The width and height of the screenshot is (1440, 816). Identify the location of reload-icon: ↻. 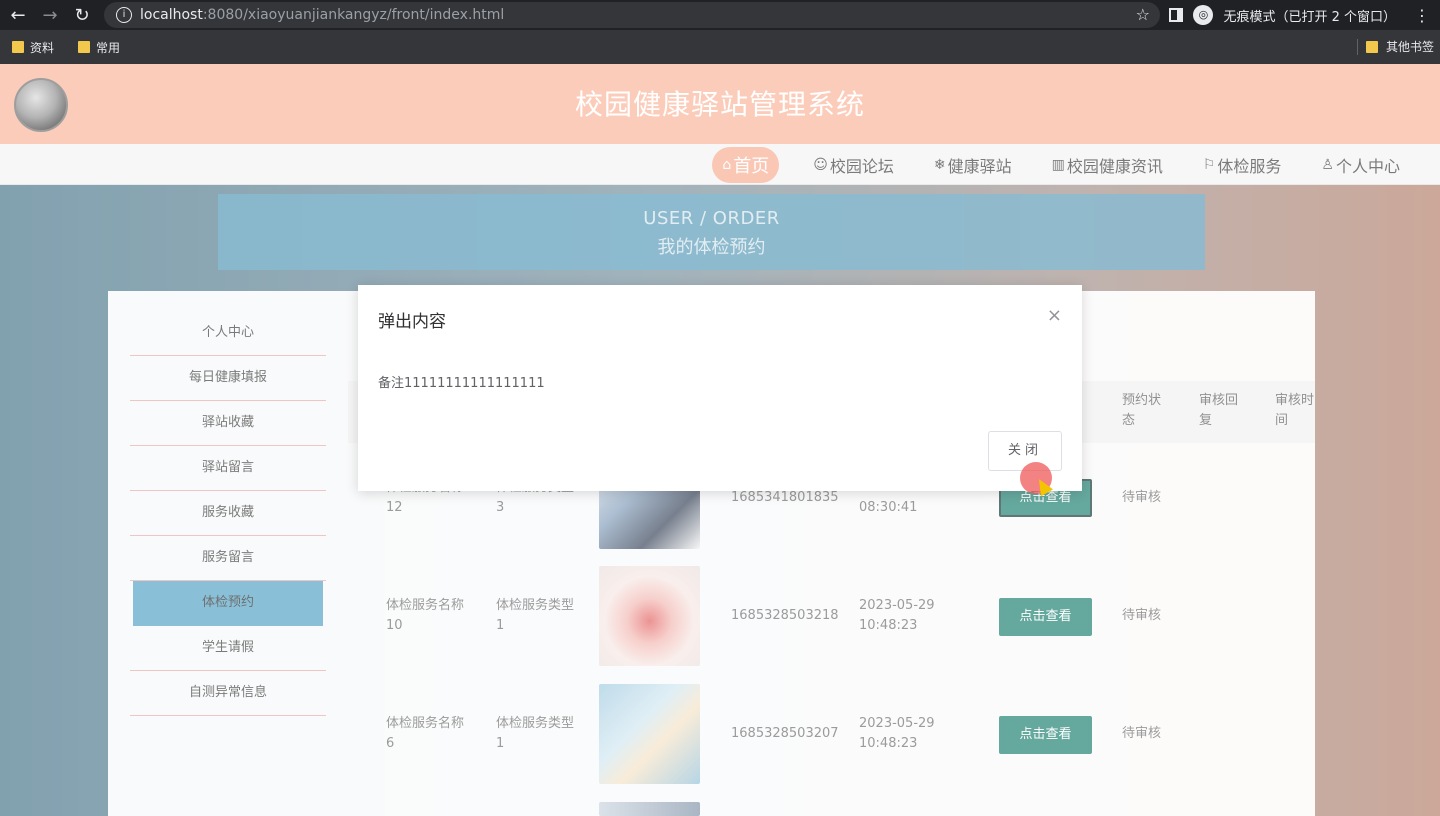
(82, 15).